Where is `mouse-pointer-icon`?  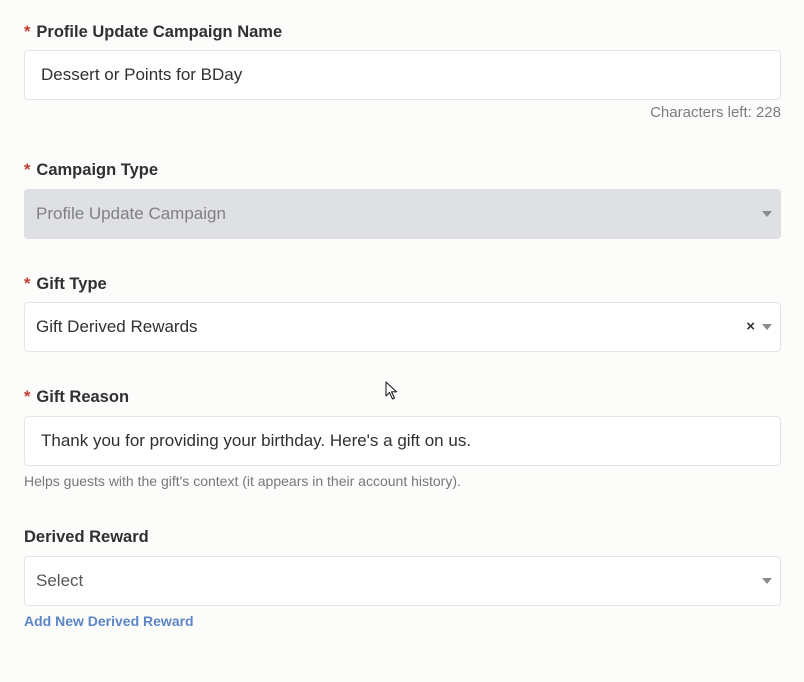
mouse-pointer-icon is located at coordinates (391, 390).